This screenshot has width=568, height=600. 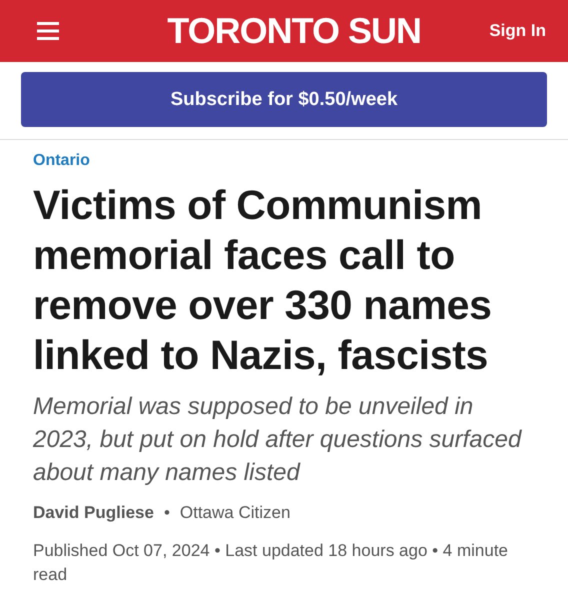 What do you see at coordinates (294, 31) in the screenshot?
I see `logo: TORONTO SUN` at bounding box center [294, 31].